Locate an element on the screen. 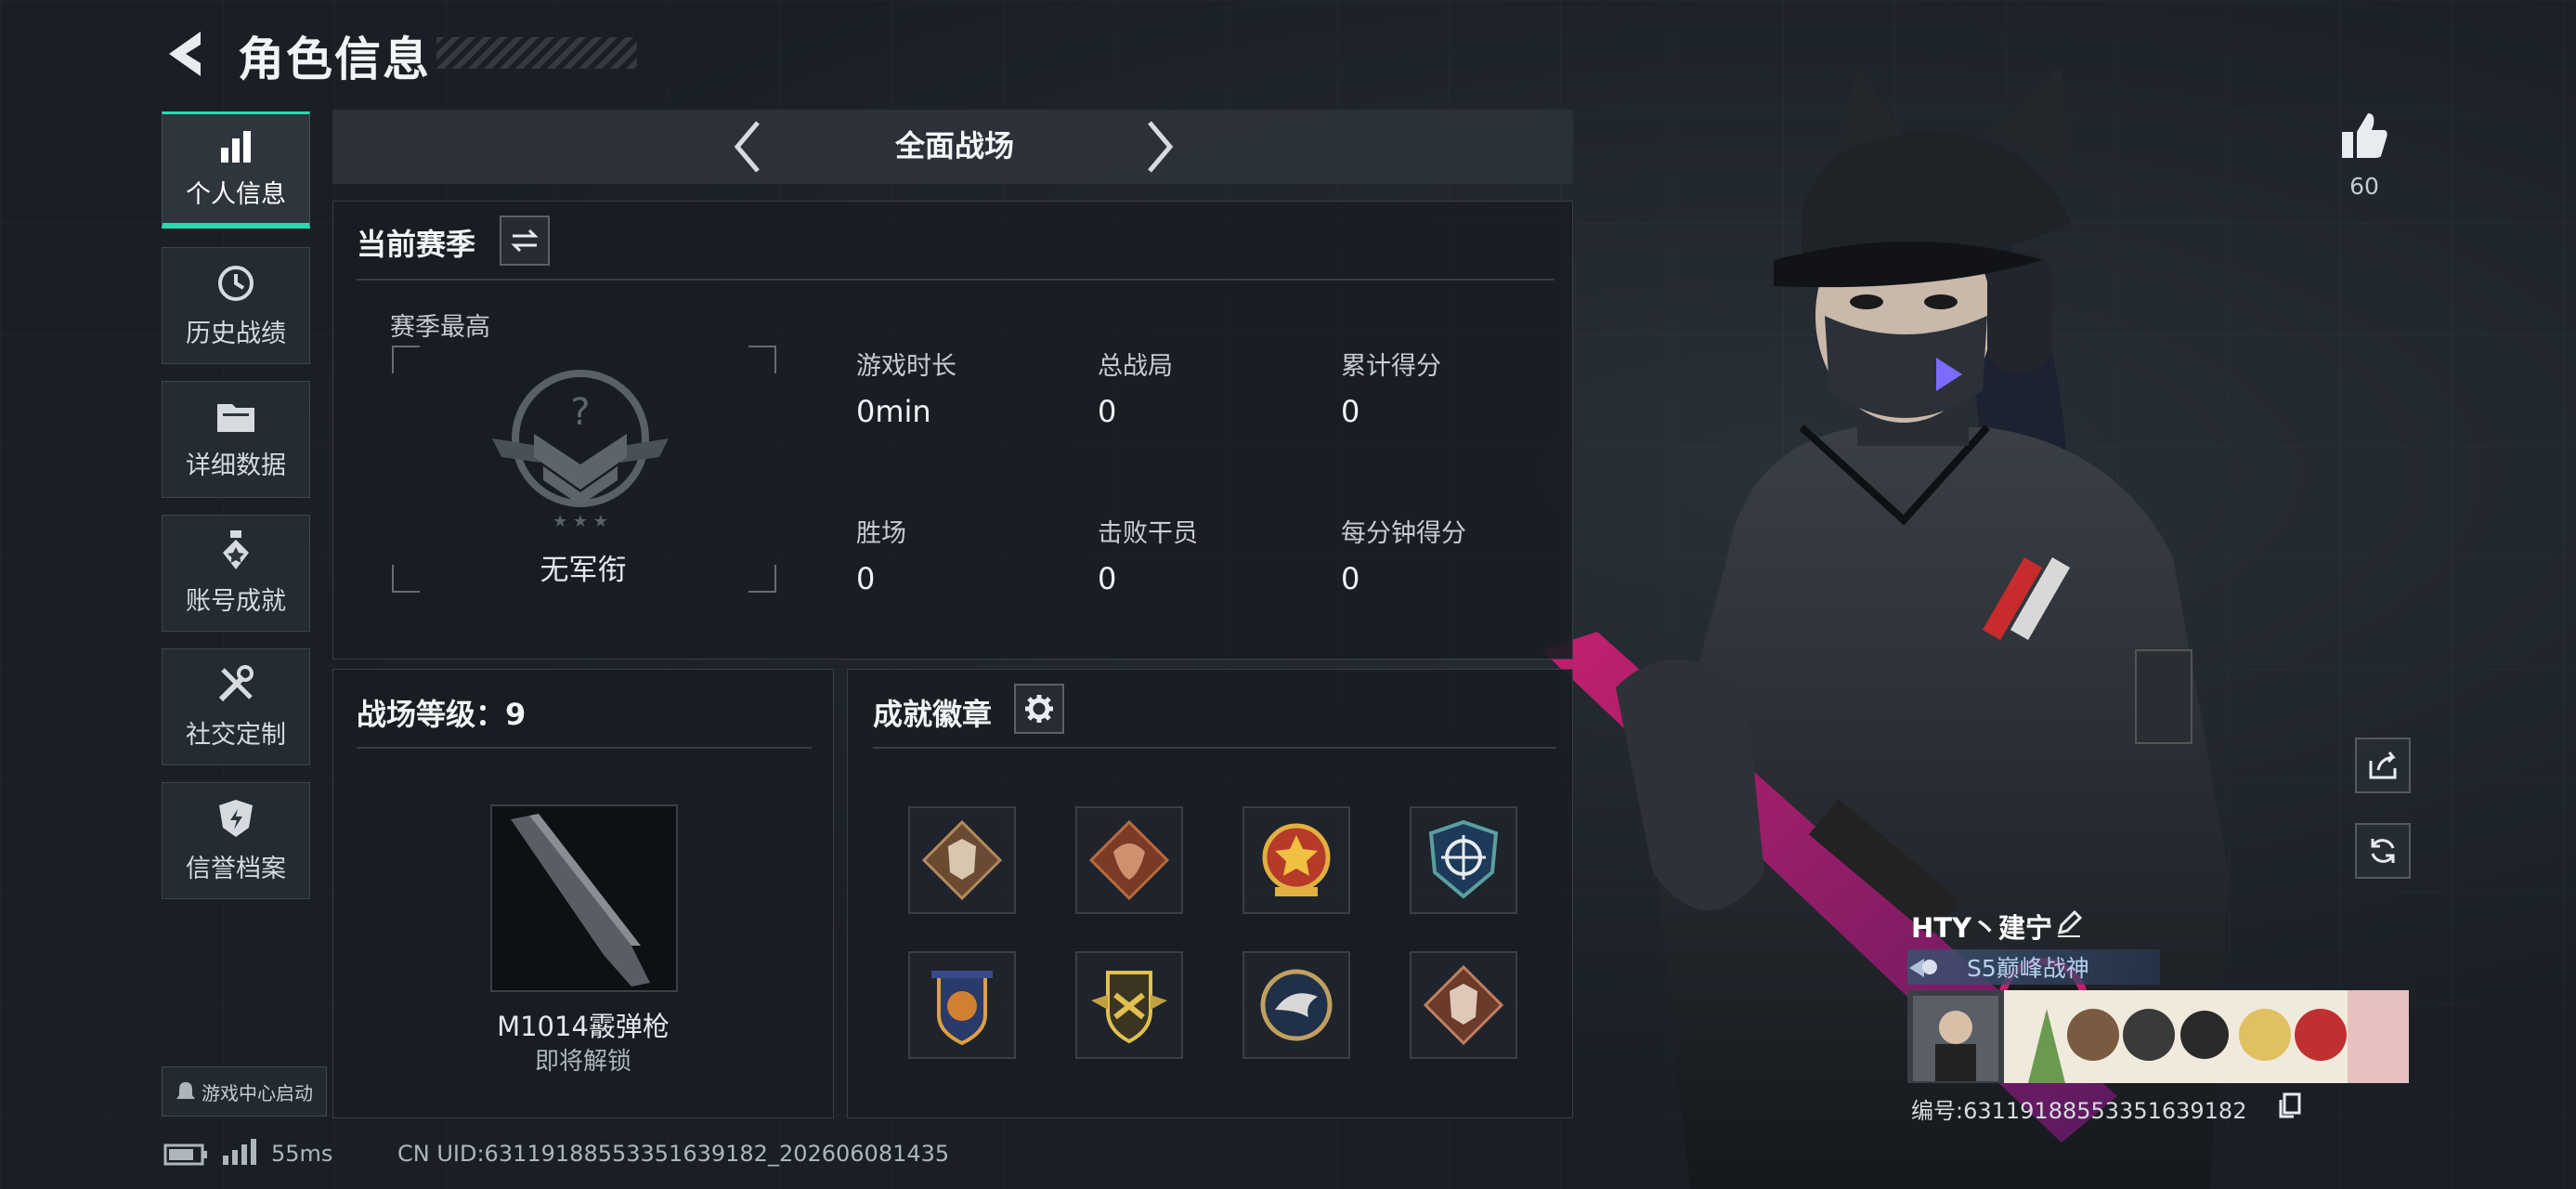 The width and height of the screenshot is (2576, 1189). game-center-button: 游戏中心启动 is located at coordinates (245, 1091).